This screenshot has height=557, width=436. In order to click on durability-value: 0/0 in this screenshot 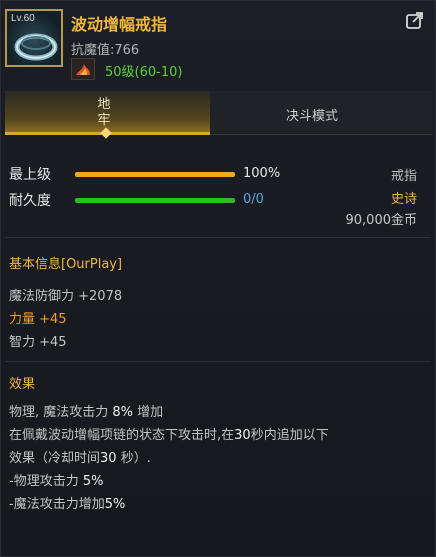, I will do `click(253, 199)`.